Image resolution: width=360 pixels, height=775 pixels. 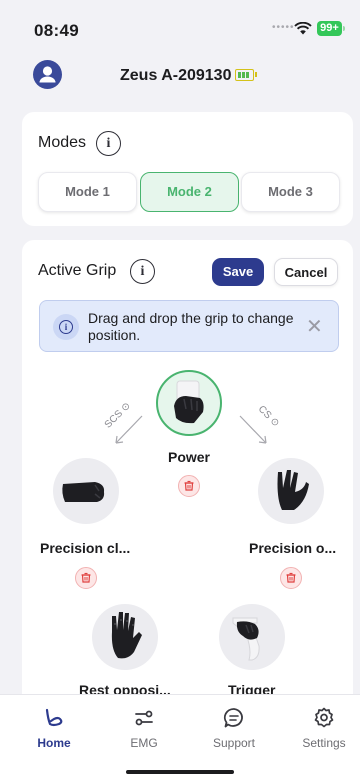 What do you see at coordinates (54, 743) in the screenshot?
I see `tab-home-label: Home` at bounding box center [54, 743].